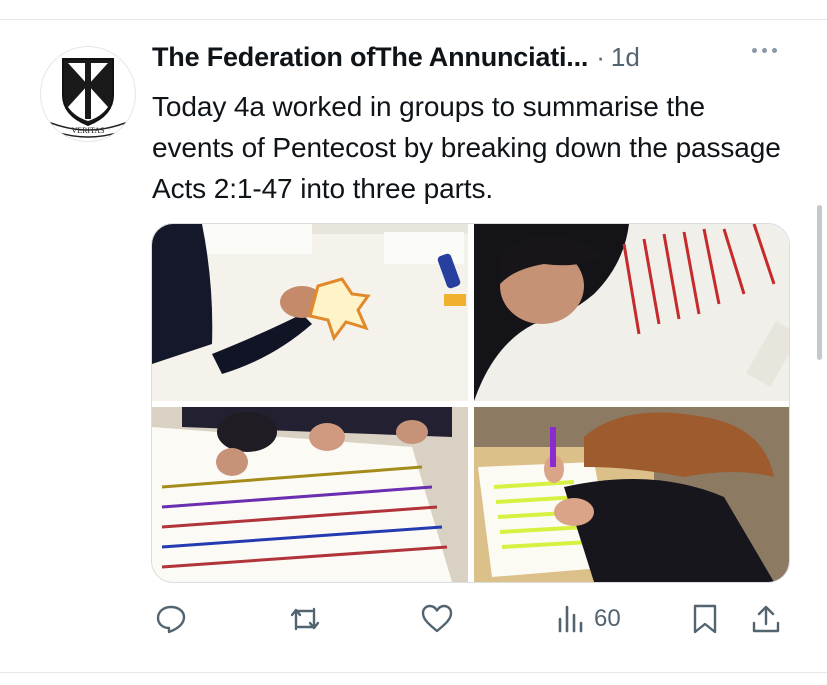 The height and width of the screenshot is (685, 827). I want to click on reply-icon, so click(171, 619).